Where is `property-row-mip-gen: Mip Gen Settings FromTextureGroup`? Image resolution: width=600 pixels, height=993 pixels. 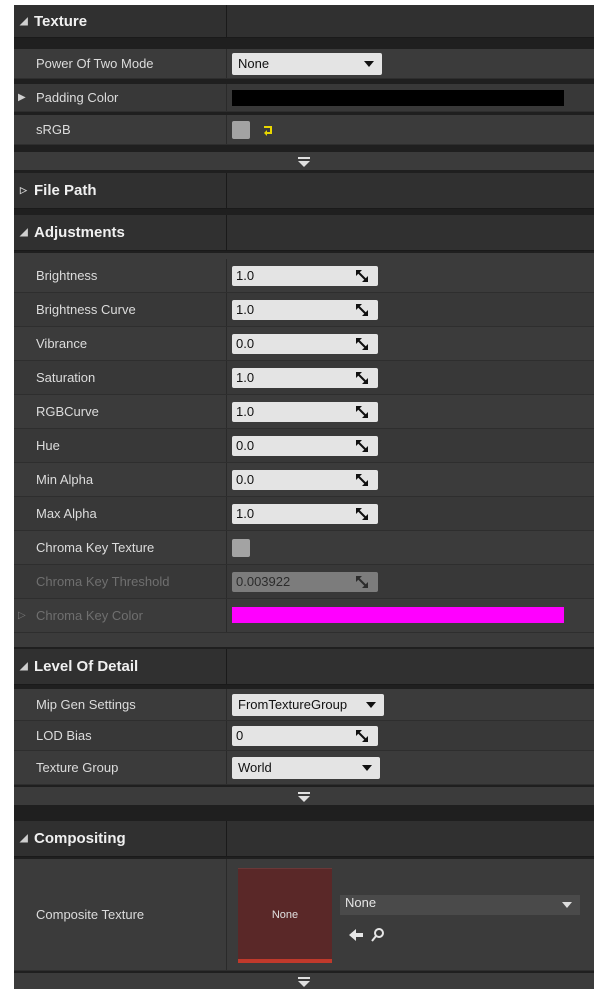
property-row-mip-gen: Mip Gen Settings FromTextureGroup is located at coordinates (304, 705).